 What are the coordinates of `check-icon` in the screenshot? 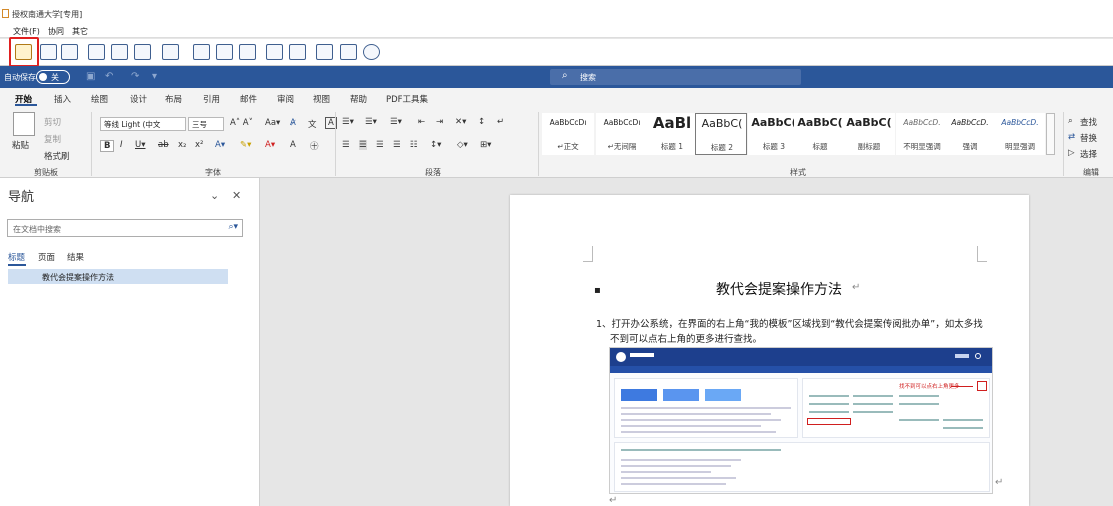 It's located at (201, 52).